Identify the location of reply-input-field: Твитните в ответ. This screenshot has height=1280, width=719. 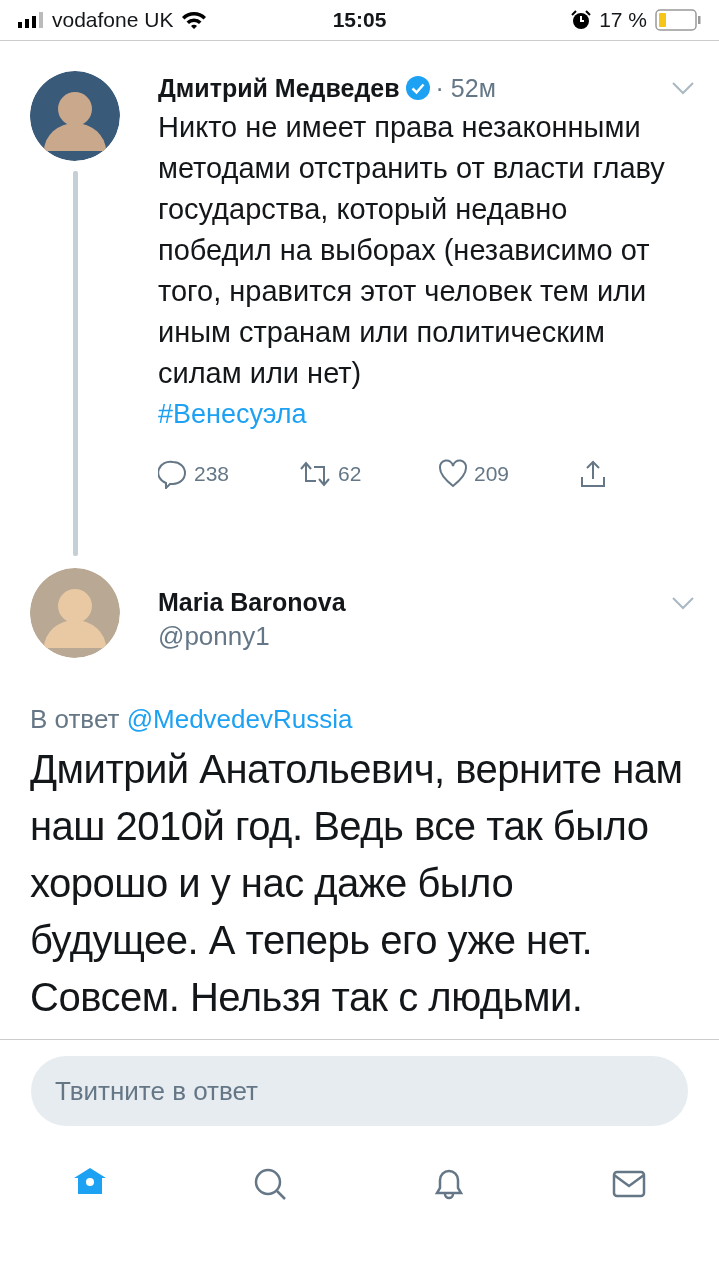
(359, 1091).